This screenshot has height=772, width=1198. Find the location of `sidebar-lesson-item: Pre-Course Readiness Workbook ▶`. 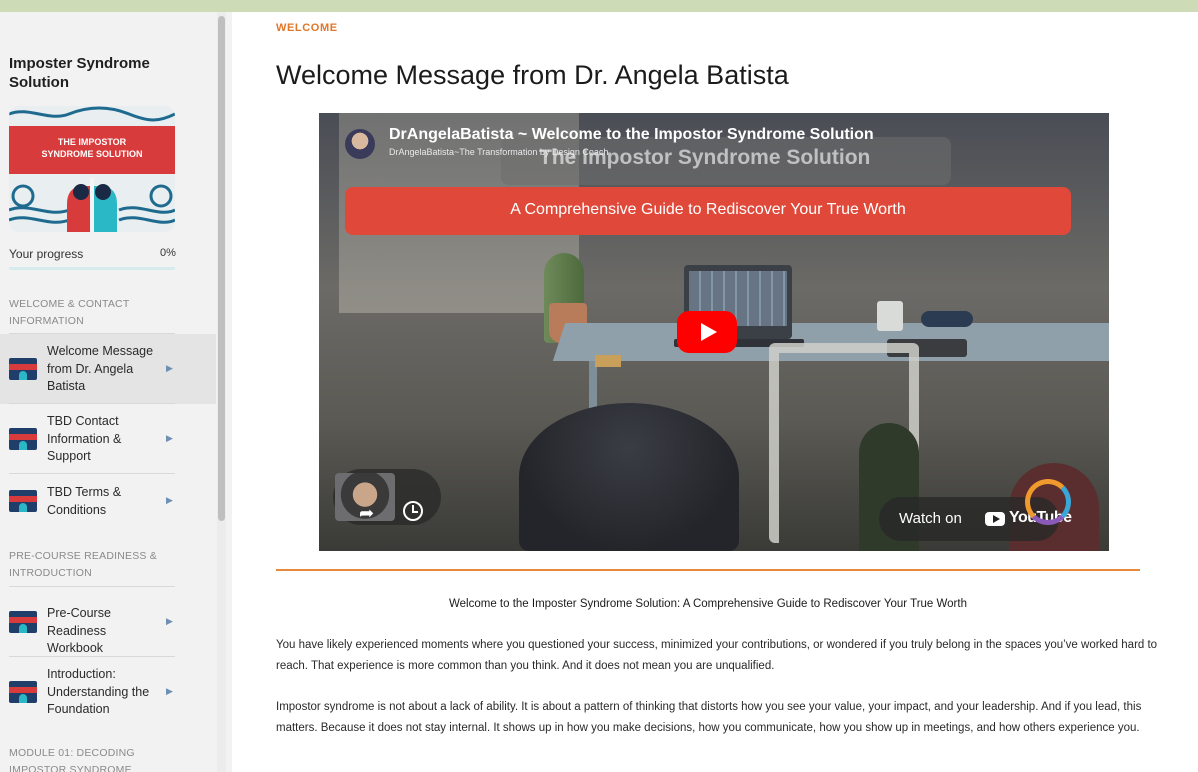

sidebar-lesson-item: Pre-Course Readiness Workbook ▶ is located at coordinates (108, 622).